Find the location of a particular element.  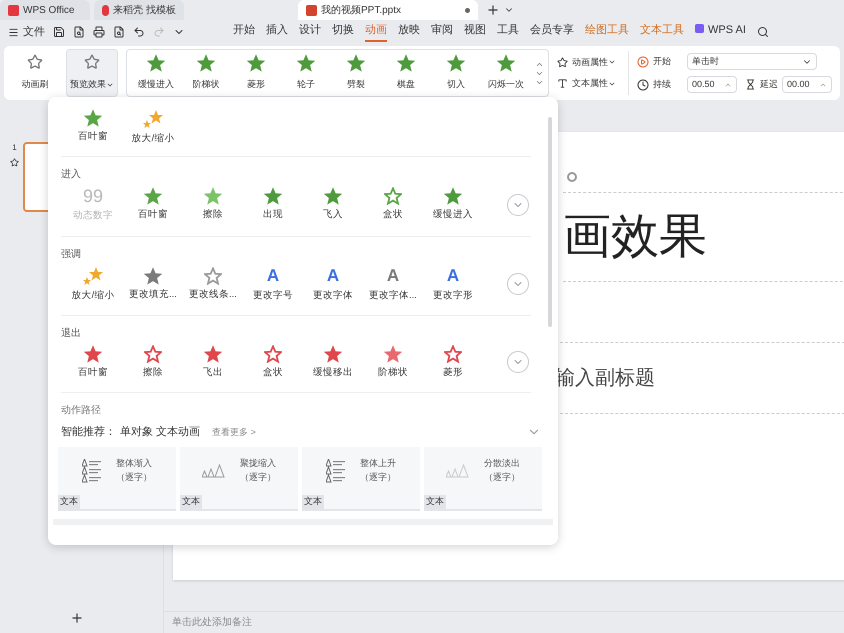

text-animation-card: 整体上升 （逐字） 文本 is located at coordinates (361, 478).